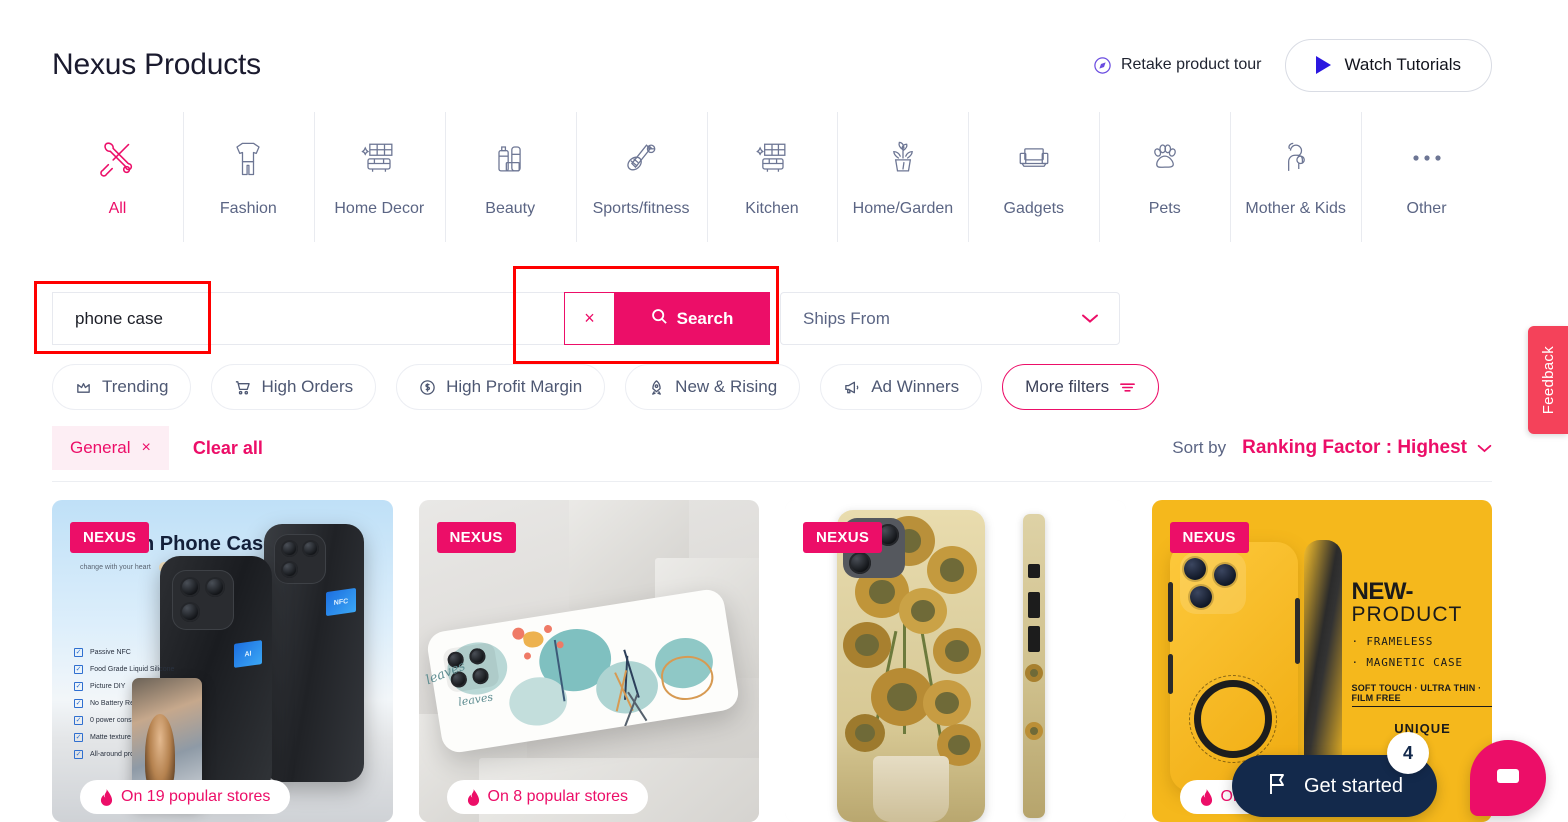 The height and width of the screenshot is (822, 1568). I want to click on filter-chip-more-filters: More filters, so click(1081, 387).